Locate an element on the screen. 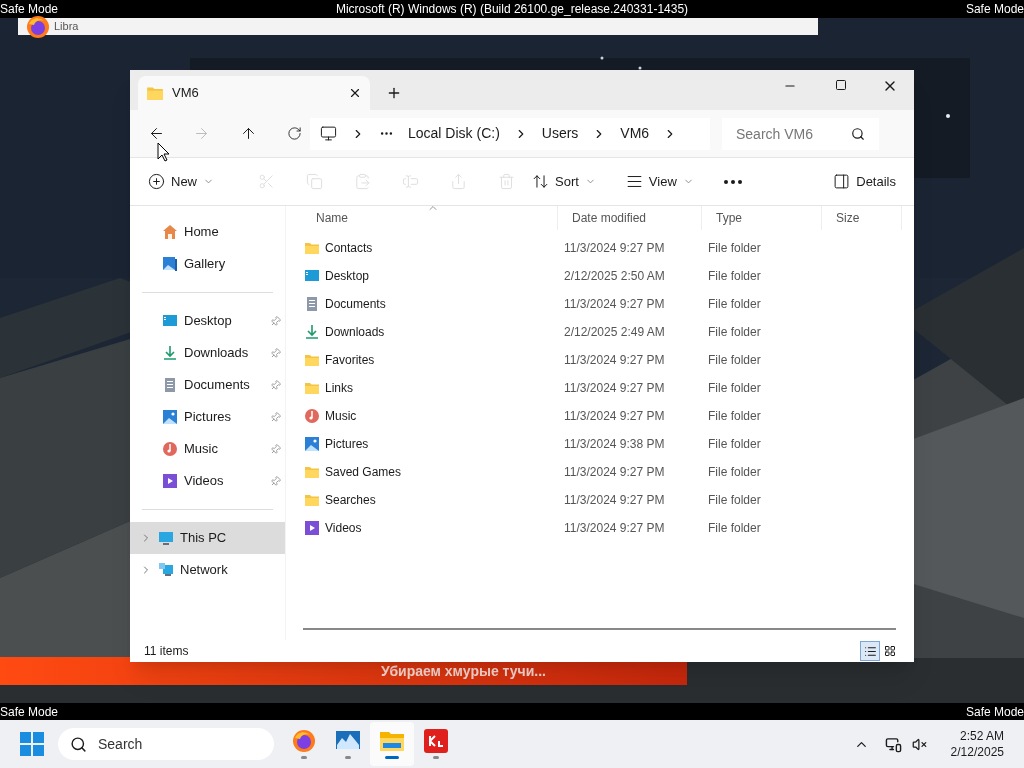  breadcrumb: Local Disk (C:) is located at coordinates (454, 133).